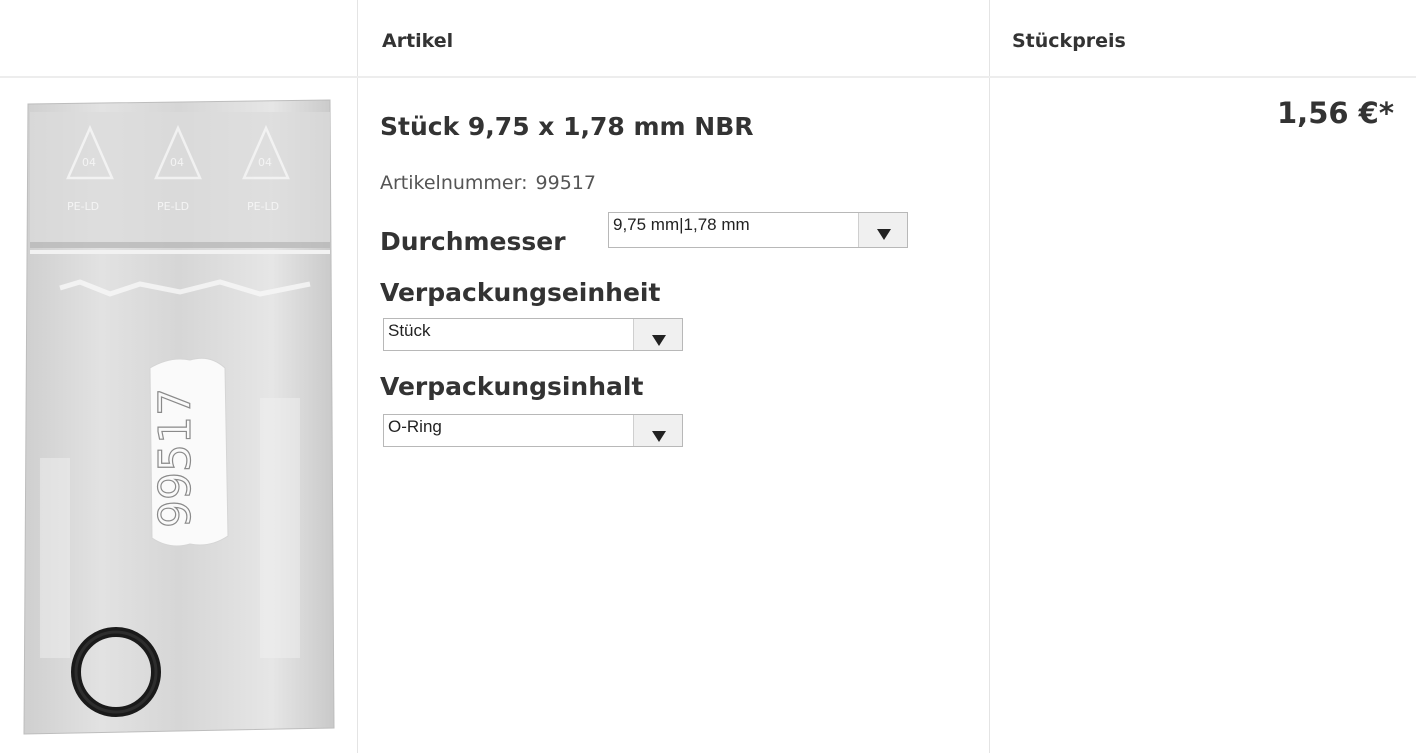 The height and width of the screenshot is (753, 1416). What do you see at coordinates (454, 183) in the screenshot?
I see `article-number-label: Artikelnummer:` at bounding box center [454, 183].